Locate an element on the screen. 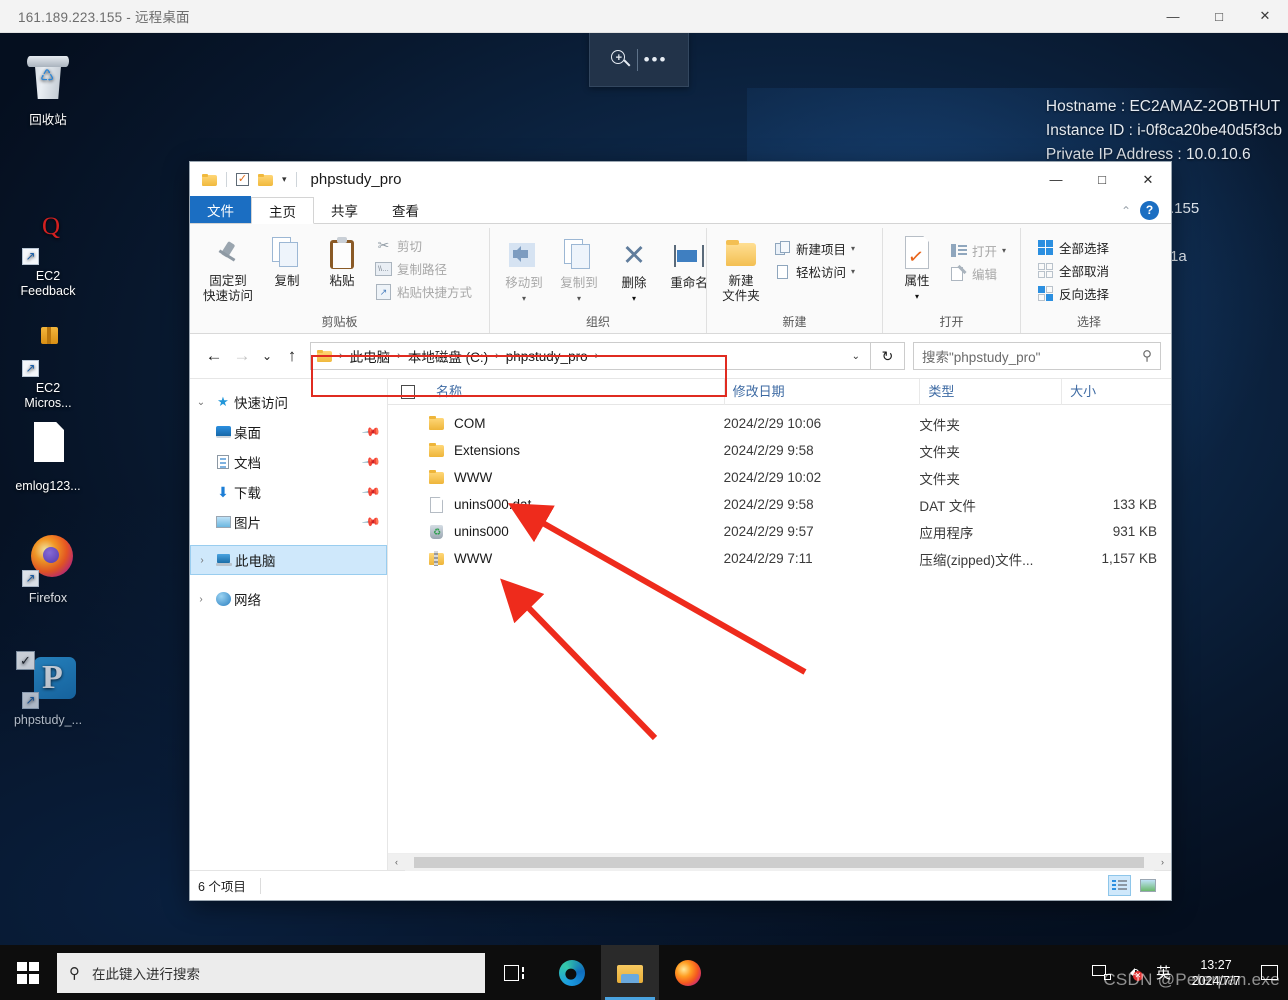  back-button: ← is located at coordinates (214, 356).